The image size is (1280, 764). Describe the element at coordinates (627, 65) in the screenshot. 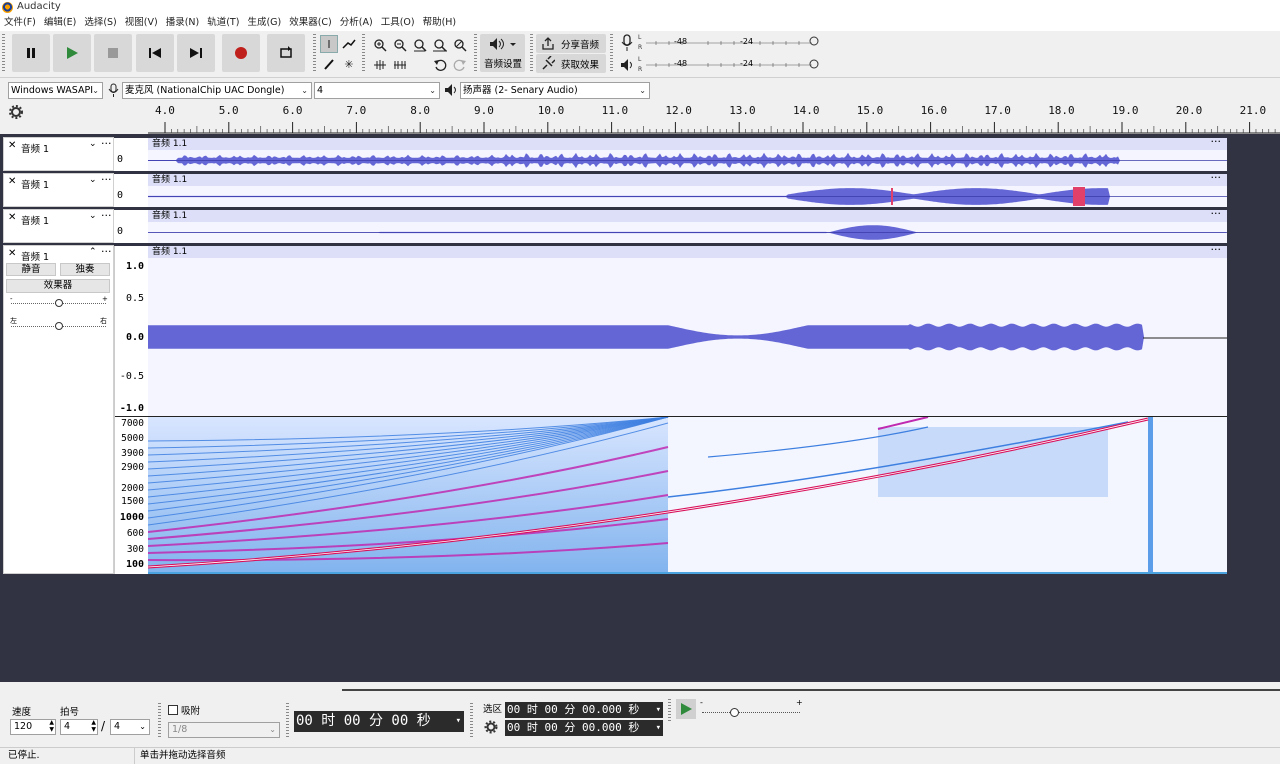

I see `speaker-icon` at that location.